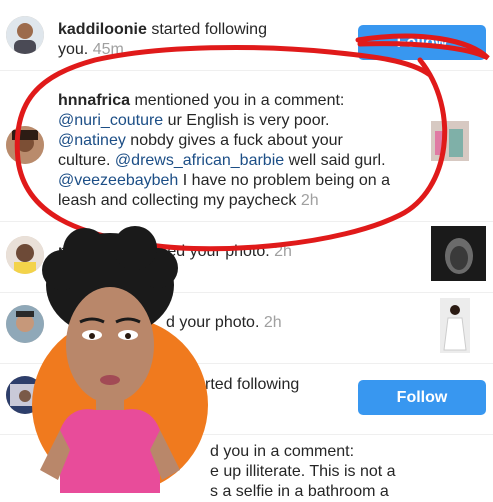  What do you see at coordinates (94, 100) in the screenshot?
I see `username: hnnafrica` at bounding box center [94, 100].